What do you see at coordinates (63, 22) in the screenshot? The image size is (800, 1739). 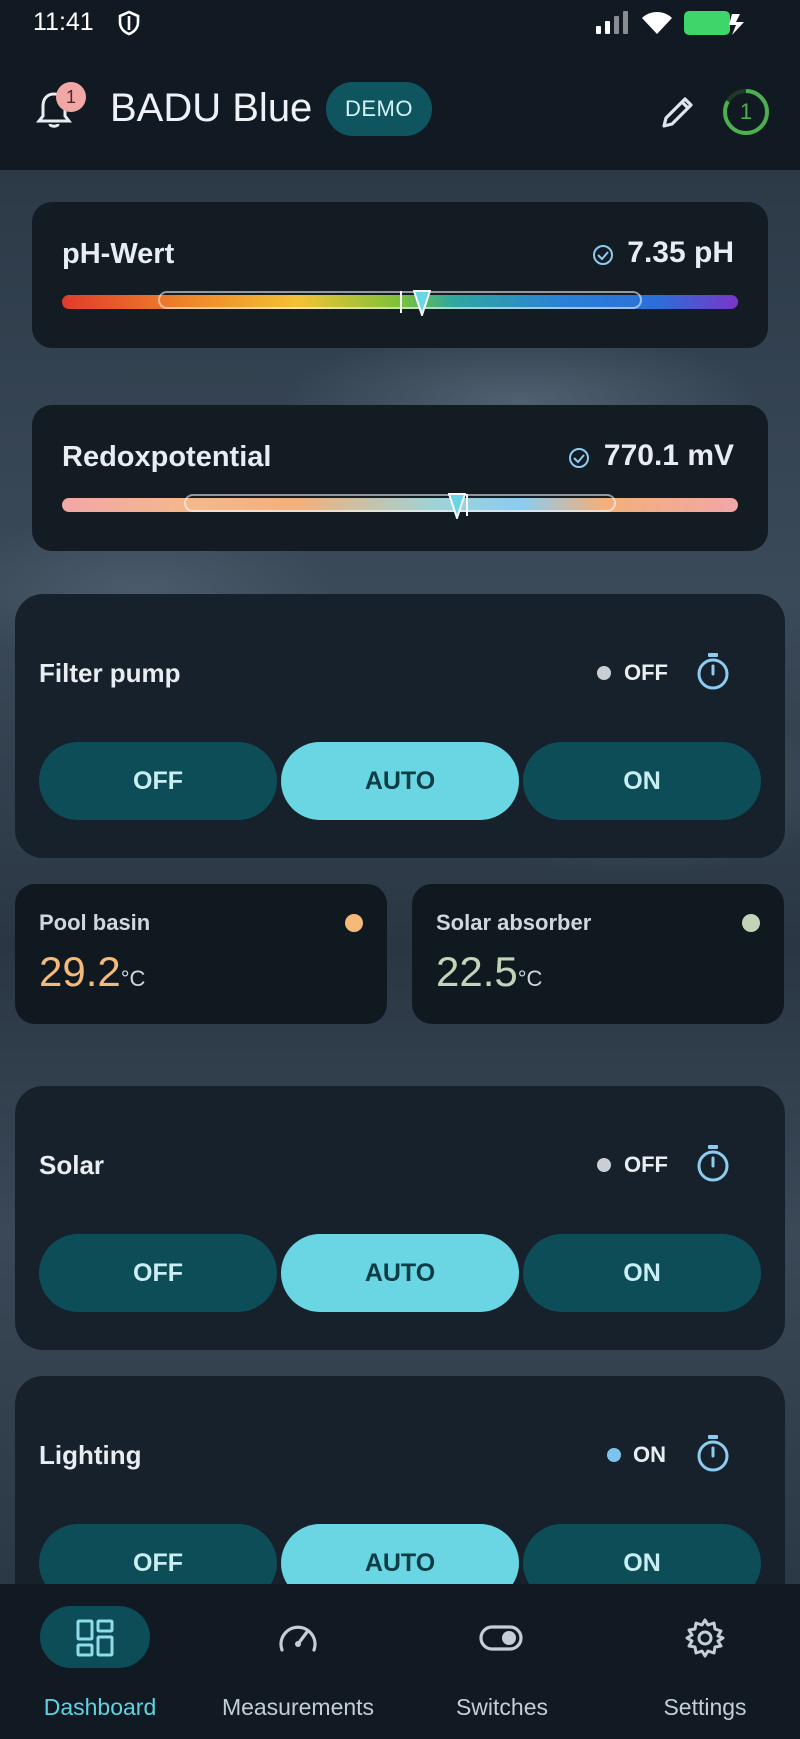 I see `status-time: 11:41` at bounding box center [63, 22].